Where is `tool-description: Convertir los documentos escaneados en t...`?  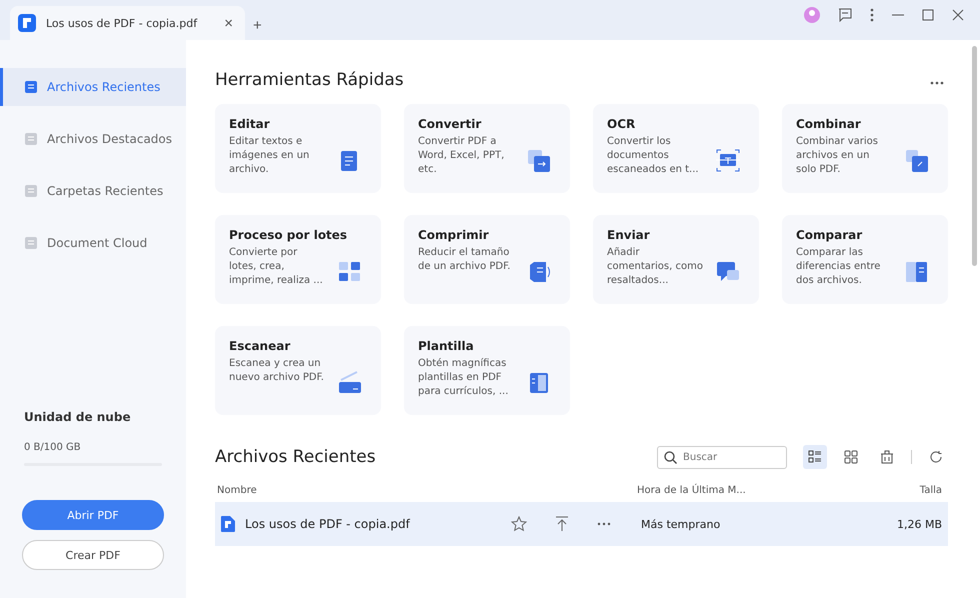
tool-description: Convertir los documentos escaneados en t... is located at coordinates (653, 156).